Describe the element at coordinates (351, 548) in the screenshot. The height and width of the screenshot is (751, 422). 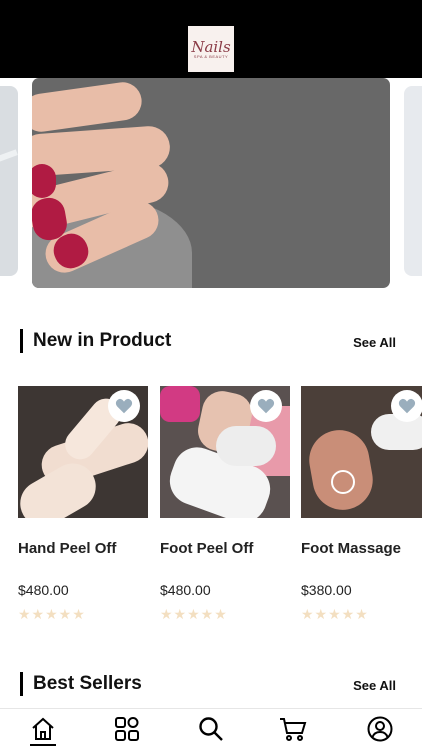
I see `product-name: Foot Massage` at that location.